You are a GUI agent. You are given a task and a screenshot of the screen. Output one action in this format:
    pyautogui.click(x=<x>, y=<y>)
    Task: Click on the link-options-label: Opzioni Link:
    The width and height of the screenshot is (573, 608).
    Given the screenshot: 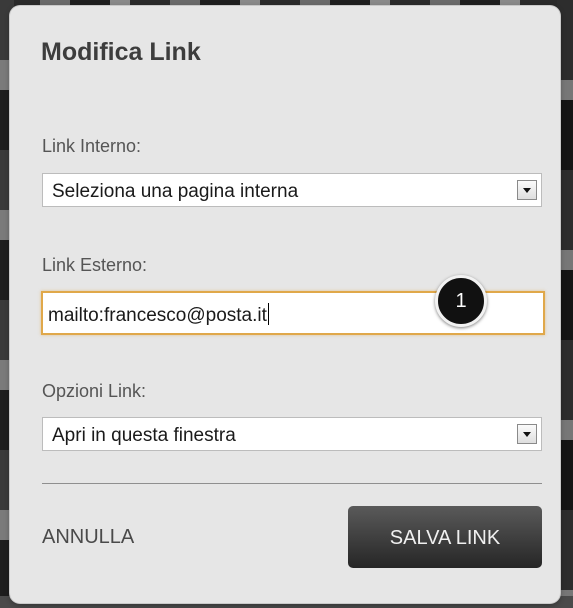 What is the action you would take?
    pyautogui.click(x=94, y=391)
    